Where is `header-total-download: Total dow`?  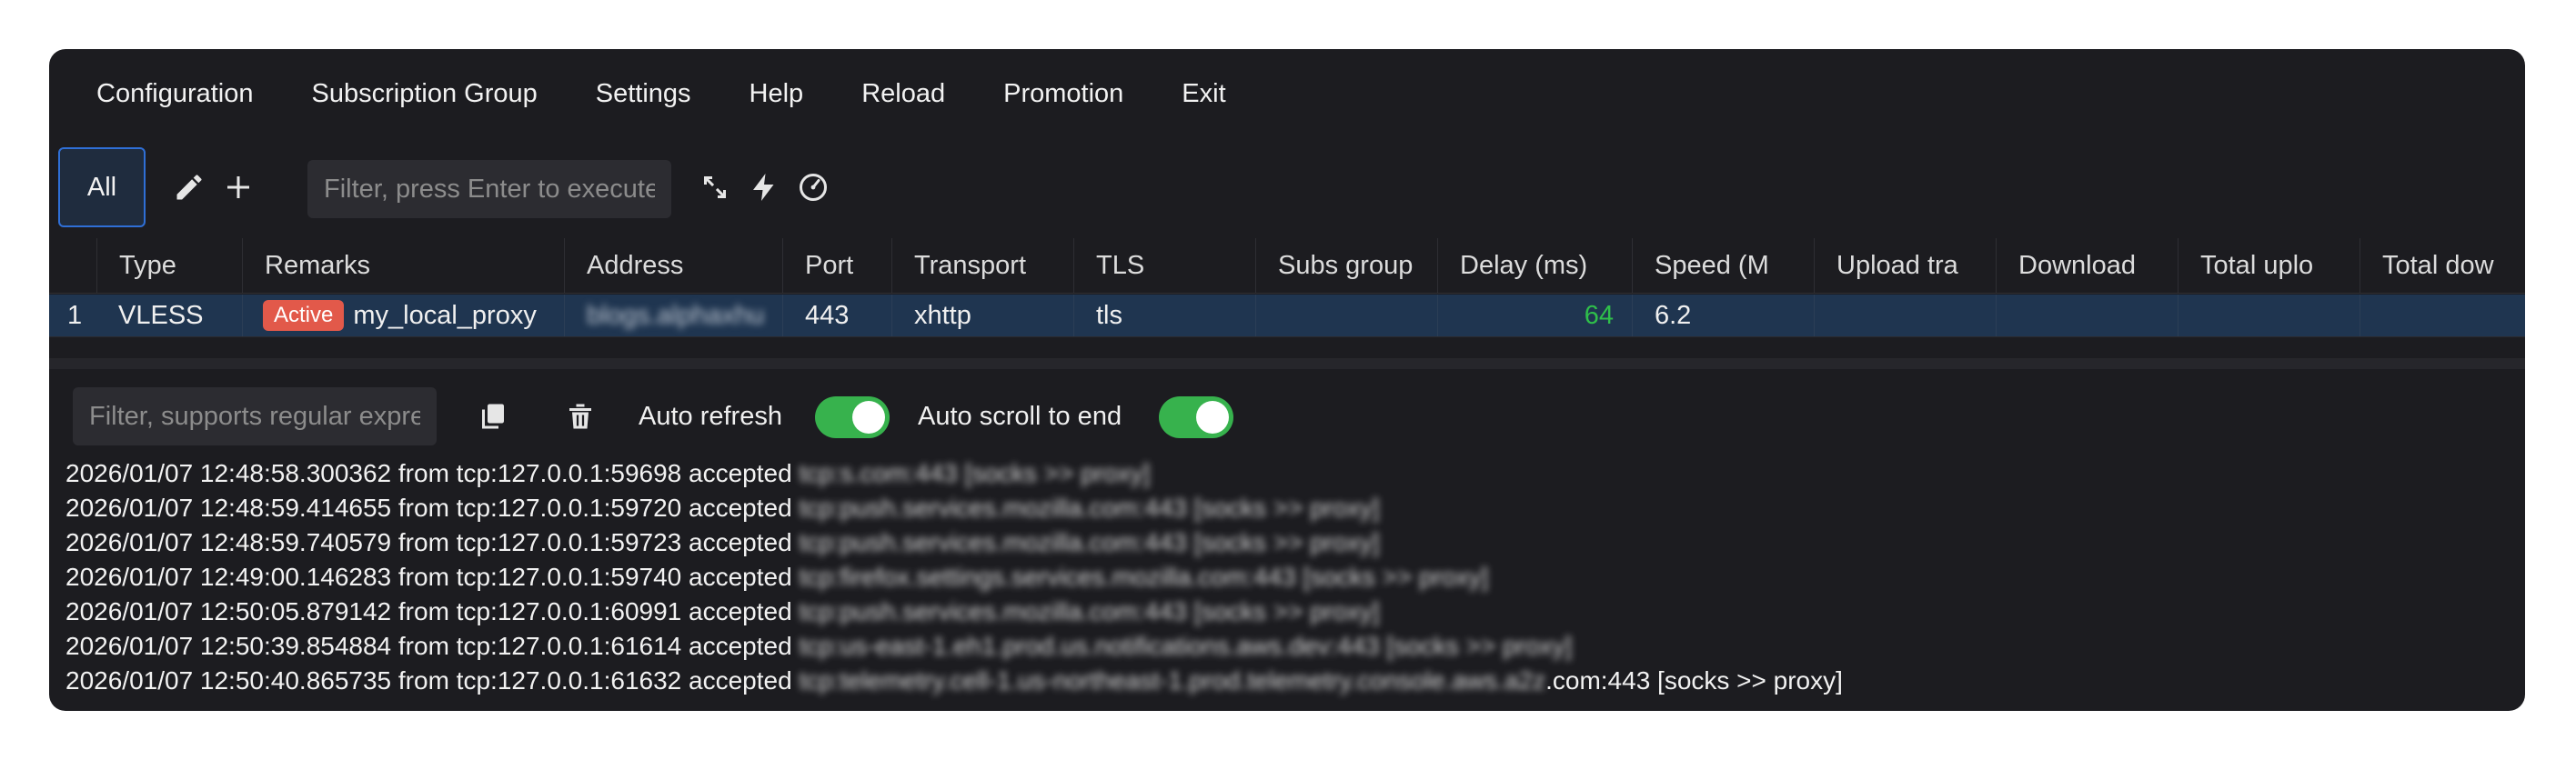 header-total-download: Total dow is located at coordinates (2442, 265).